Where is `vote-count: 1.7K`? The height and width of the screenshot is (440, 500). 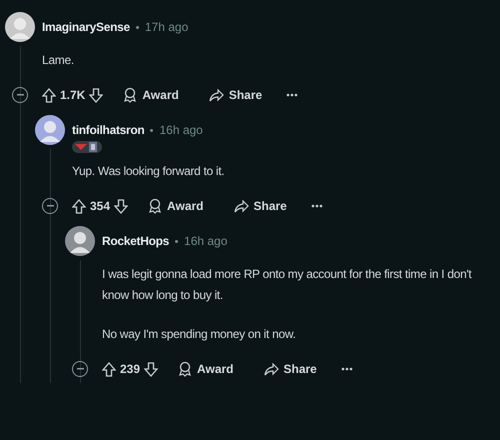
vote-count: 1.7K is located at coordinates (73, 95).